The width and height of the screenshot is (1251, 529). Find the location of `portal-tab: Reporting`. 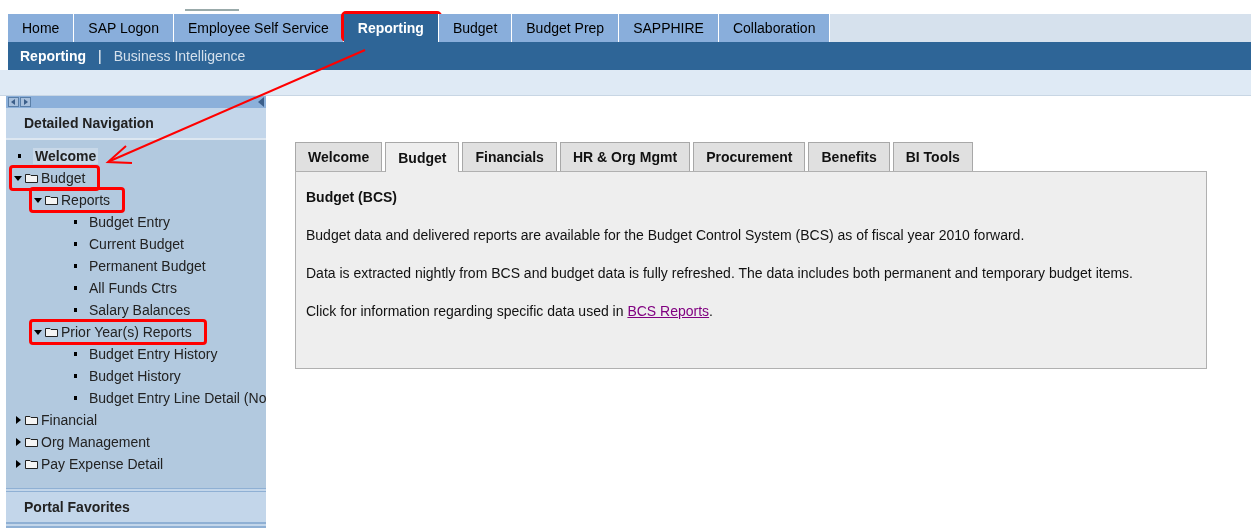

portal-tab: Reporting is located at coordinates (391, 28).